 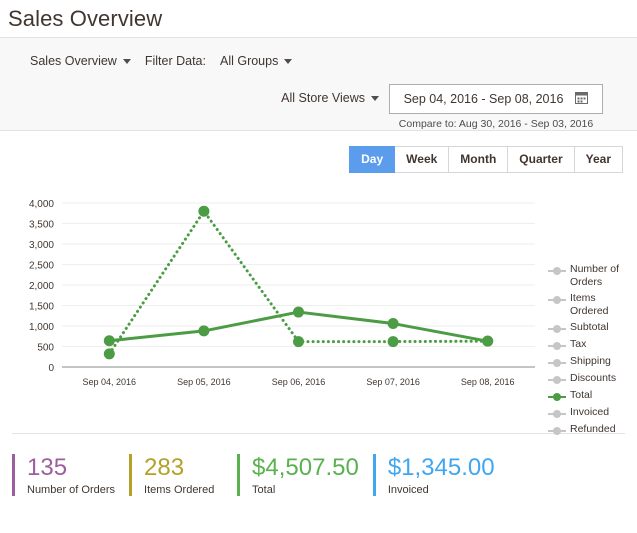 What do you see at coordinates (496, 124) in the screenshot?
I see `compare-to-label: Compare to: Aug 30, 2016 - Sep 03, 2016` at bounding box center [496, 124].